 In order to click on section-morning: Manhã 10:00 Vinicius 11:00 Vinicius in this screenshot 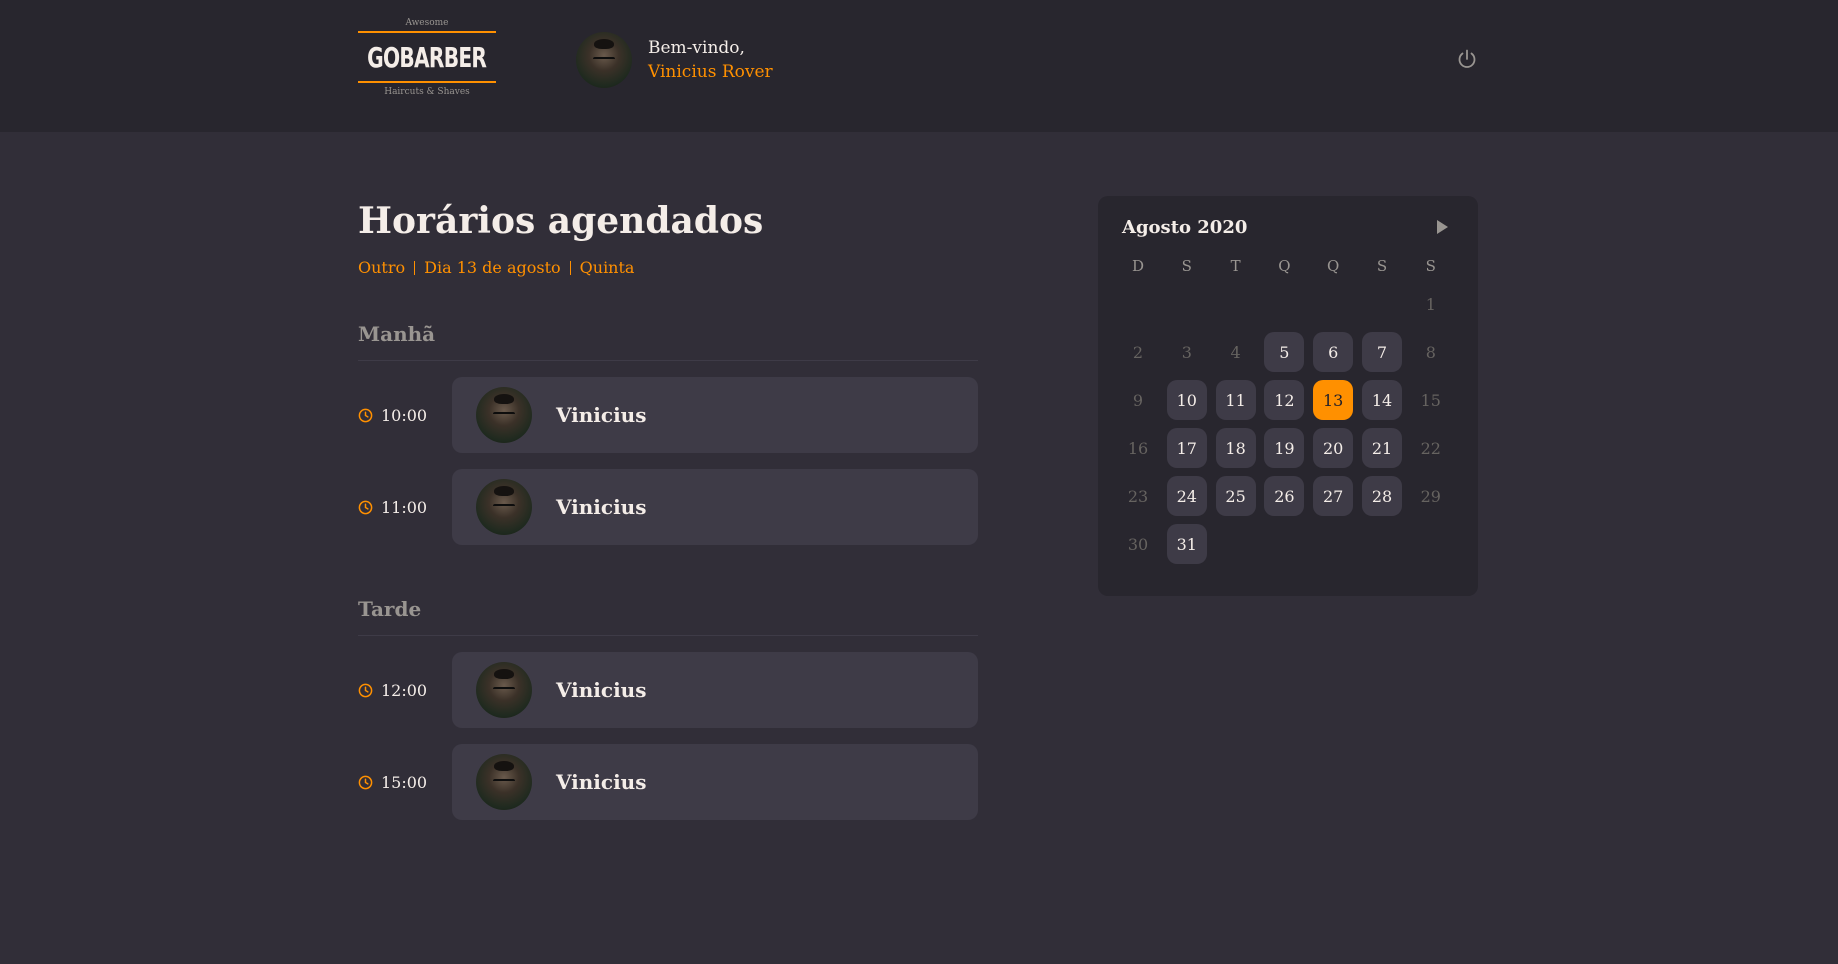, I will do `click(668, 433)`.